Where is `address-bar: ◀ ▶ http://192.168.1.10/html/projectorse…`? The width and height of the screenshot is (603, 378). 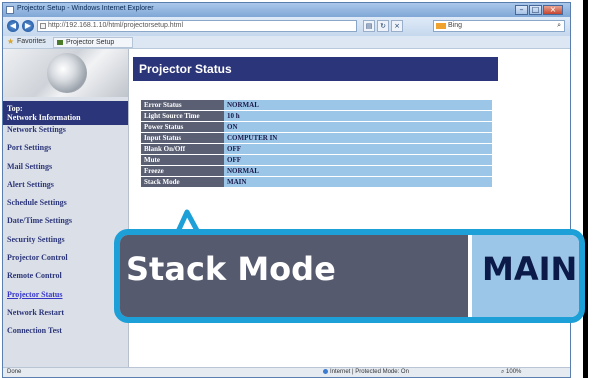
address-bar: ◀ ▶ http://192.168.1.10/html/projectorse… is located at coordinates (286, 26).